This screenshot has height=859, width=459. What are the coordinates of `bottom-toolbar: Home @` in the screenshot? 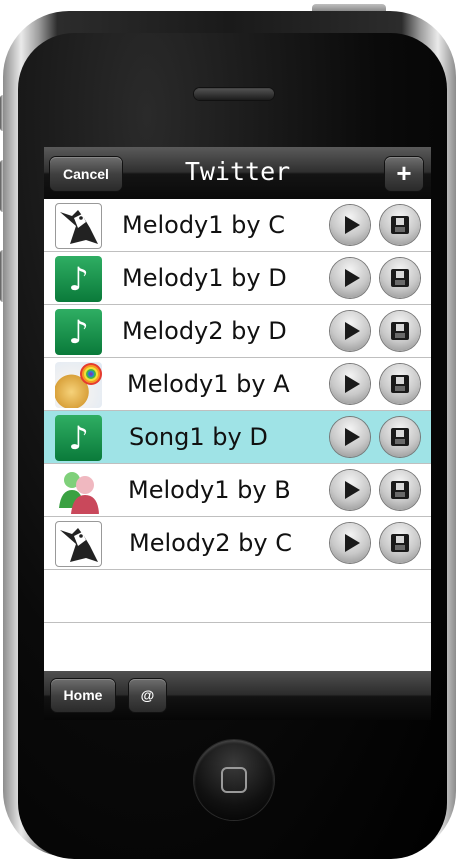 It's located at (237, 695).